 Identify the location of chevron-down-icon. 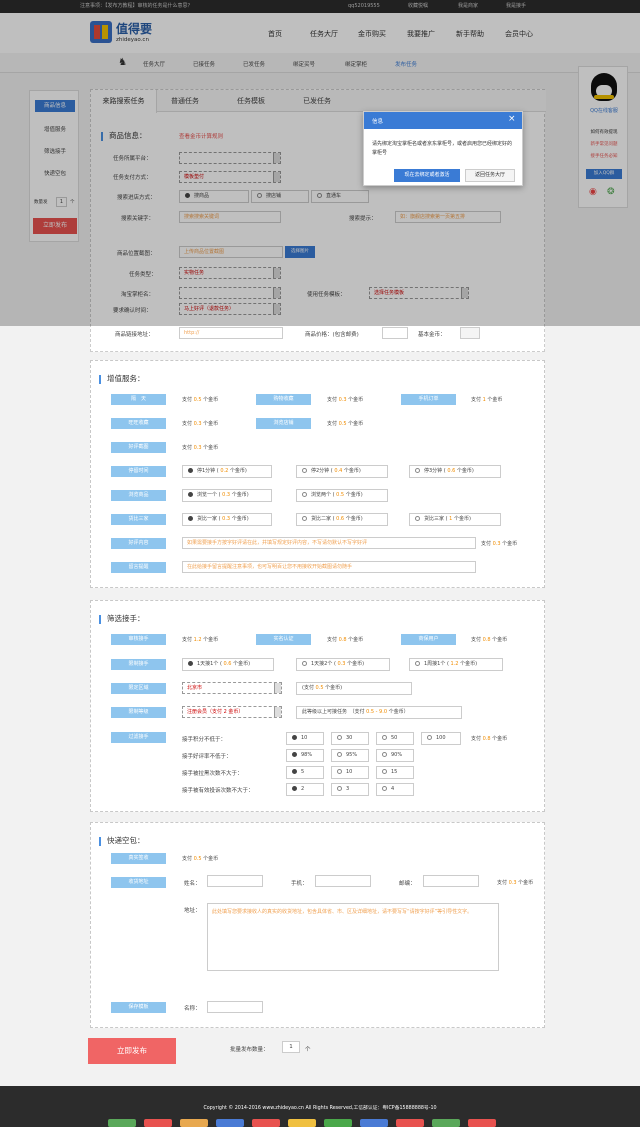
(277, 712).